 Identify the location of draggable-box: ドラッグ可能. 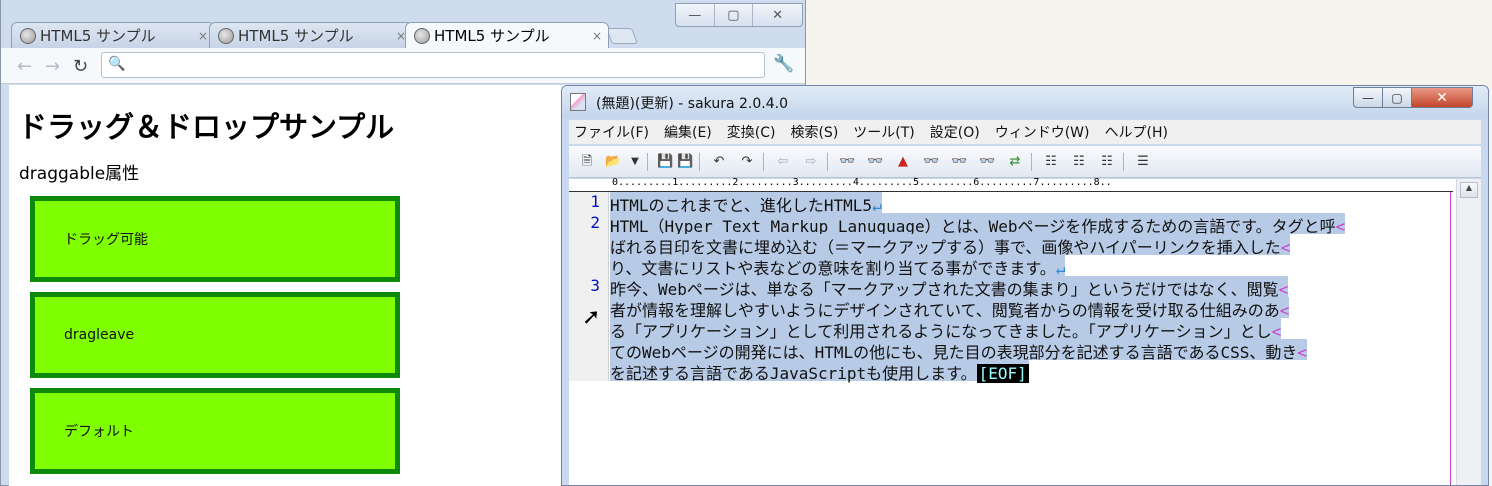
(215, 239).